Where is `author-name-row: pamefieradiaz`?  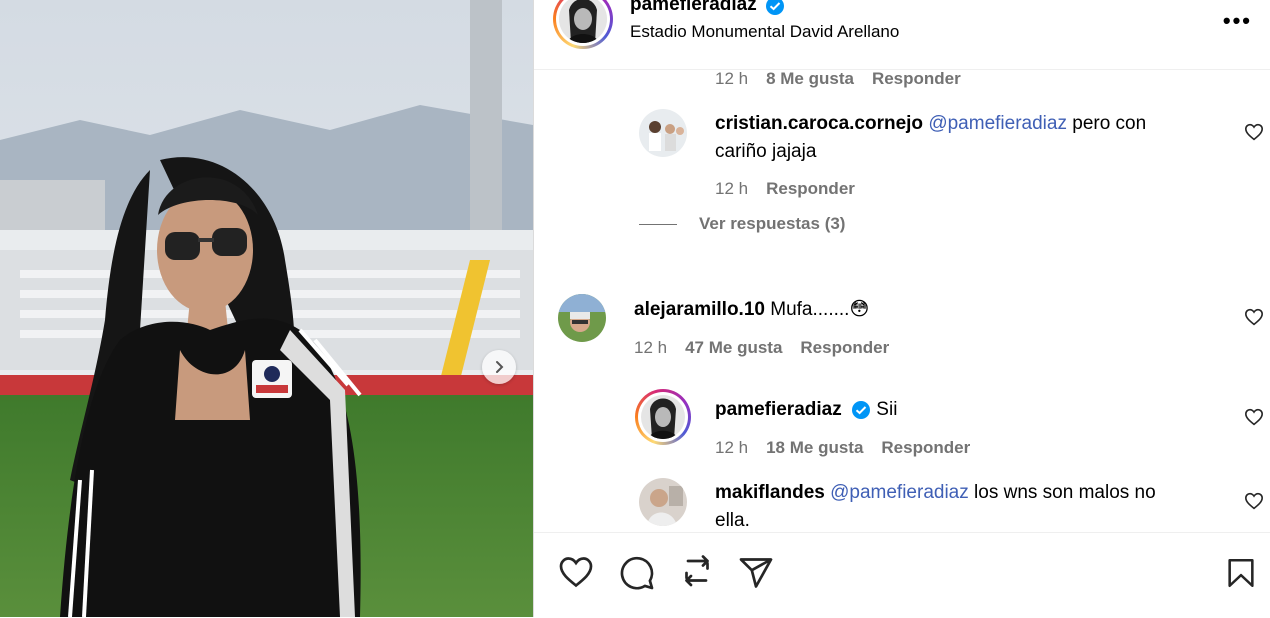
author-name-row: pamefieradiaz is located at coordinates (707, 8).